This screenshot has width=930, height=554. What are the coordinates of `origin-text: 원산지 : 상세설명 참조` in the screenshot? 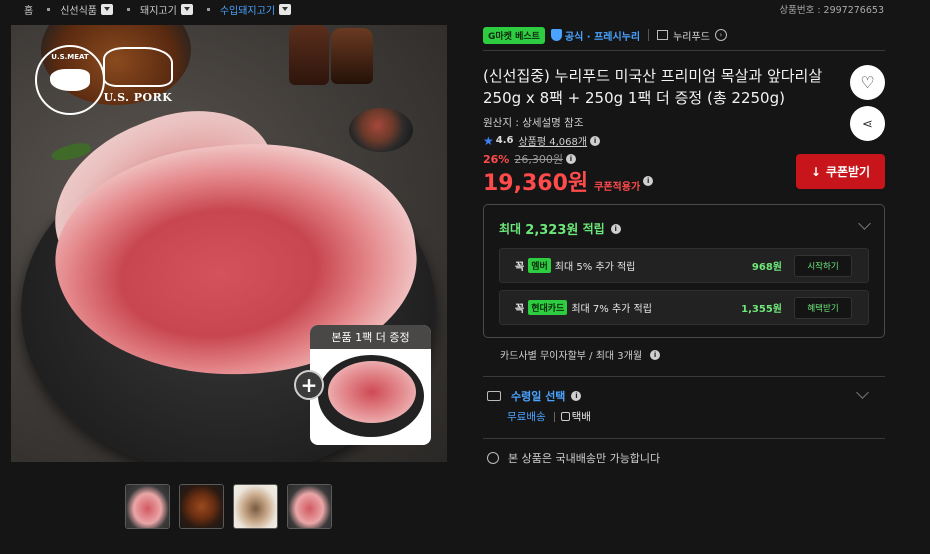 It's located at (533, 123).